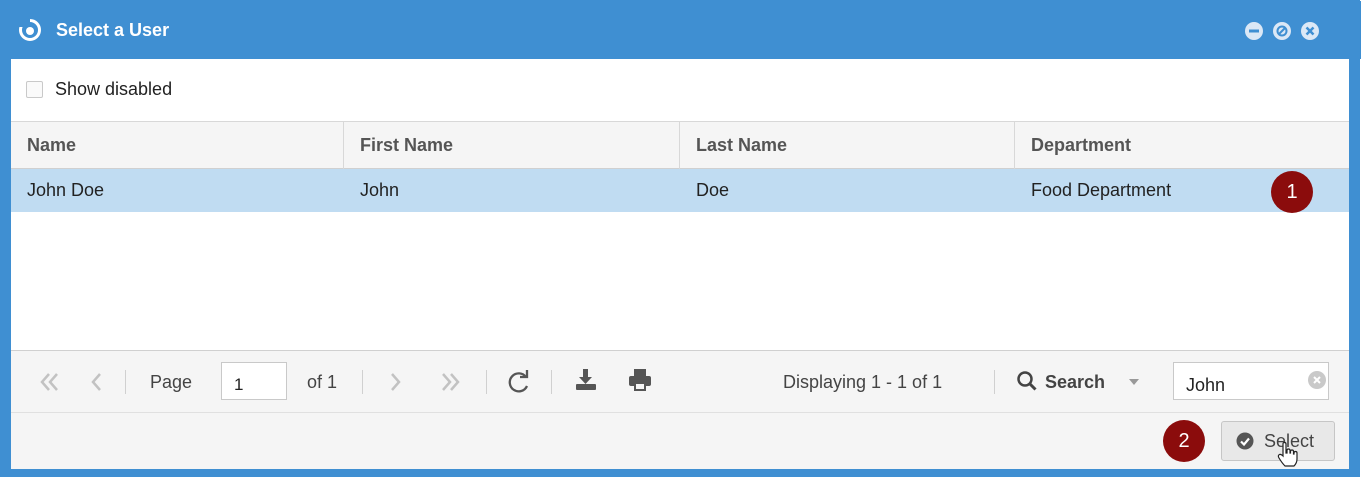  Describe the element at coordinates (450, 382) in the screenshot. I see `last-page-icon` at that location.